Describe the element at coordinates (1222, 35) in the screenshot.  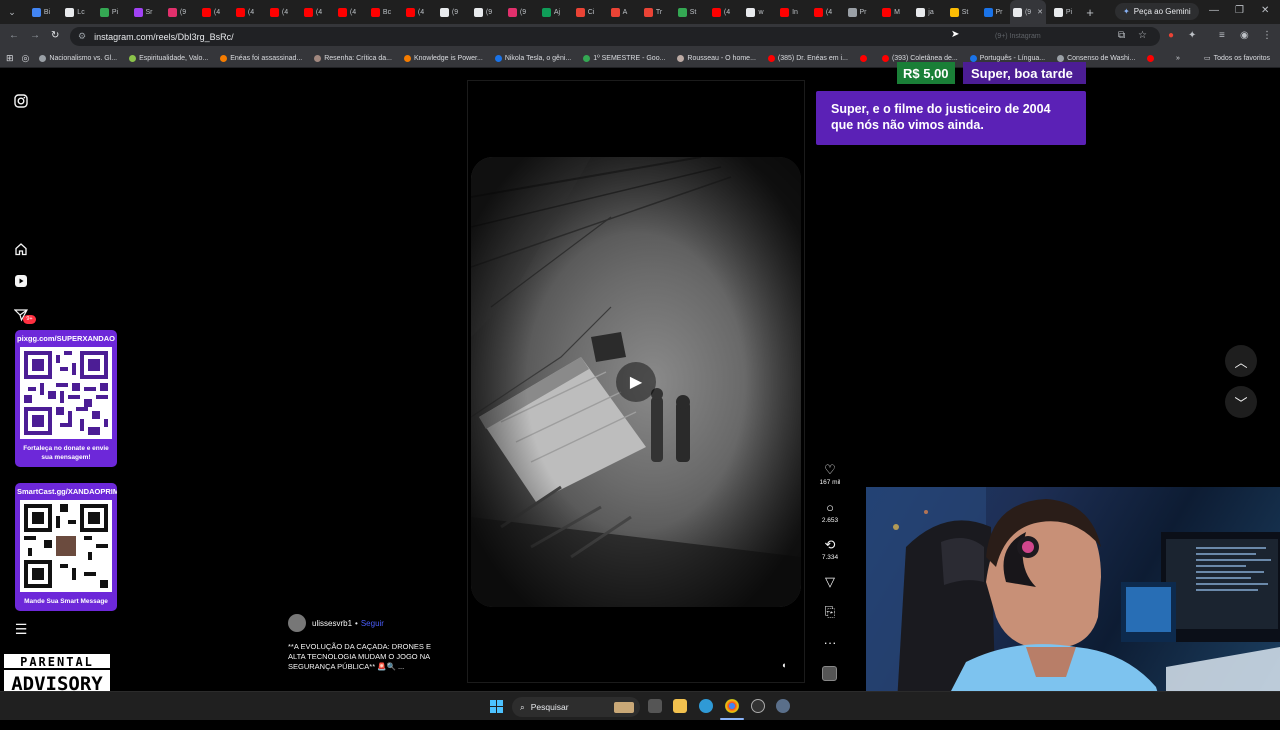
I see `media-icon: ≡` at that location.